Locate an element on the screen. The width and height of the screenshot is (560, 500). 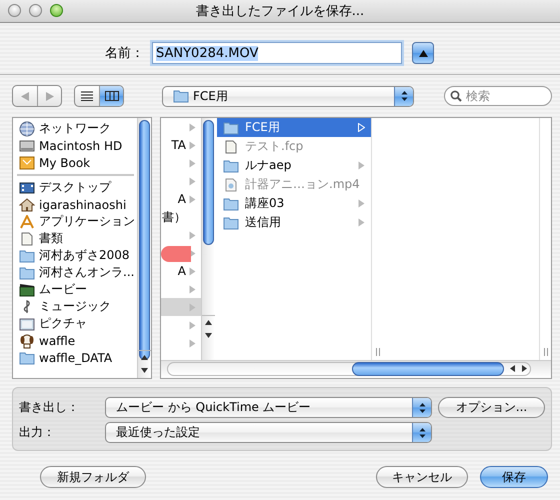
minimize-button is located at coordinates (35, 10).